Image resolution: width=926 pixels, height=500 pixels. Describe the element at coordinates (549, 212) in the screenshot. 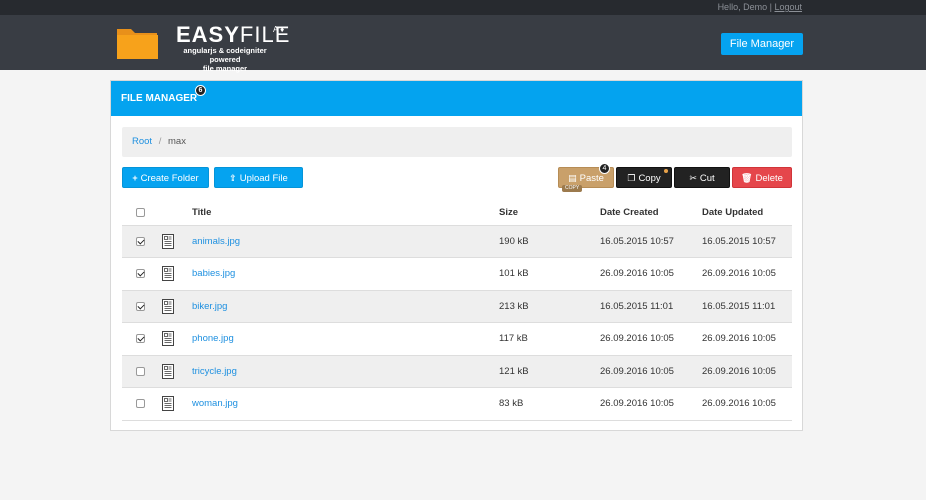

I see `column-size: Size` at that location.